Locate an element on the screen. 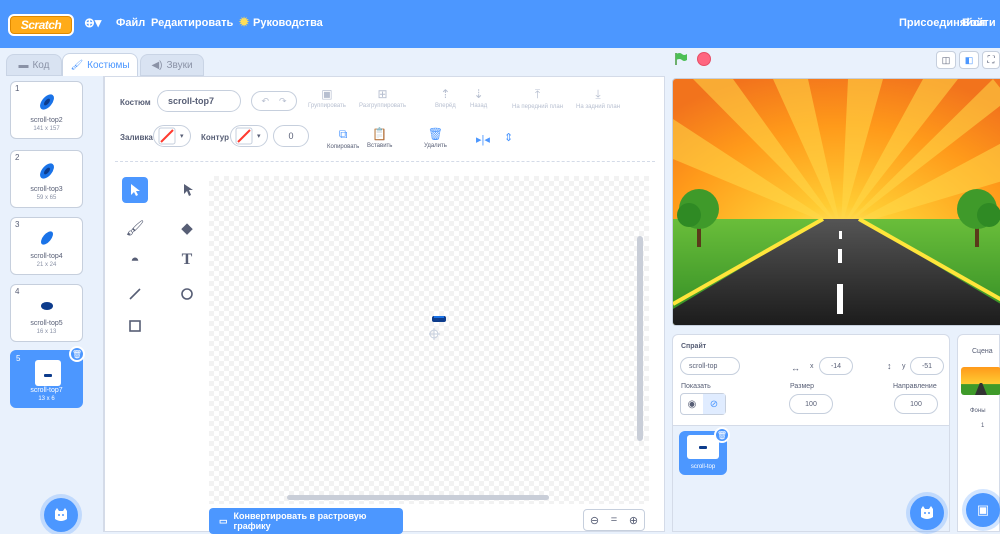 This screenshot has height=534, width=1000. ungroup-button: ⊞ Разгруппировать is located at coordinates (382, 98).